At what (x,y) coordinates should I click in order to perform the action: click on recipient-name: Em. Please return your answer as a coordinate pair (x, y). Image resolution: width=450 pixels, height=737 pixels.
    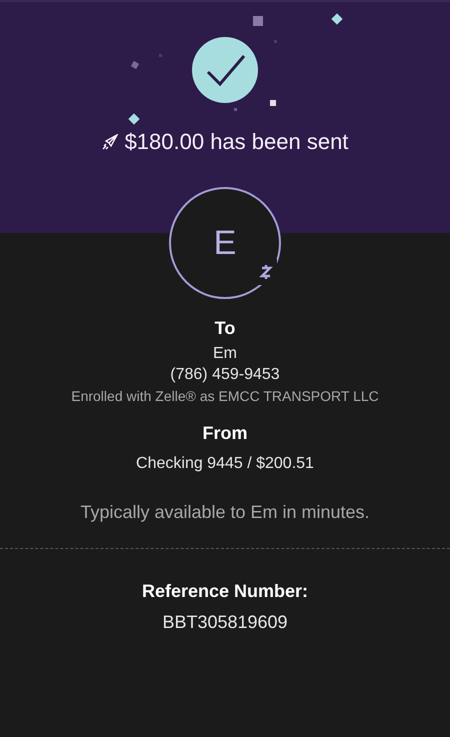
    Looking at the image, I should click on (225, 354).